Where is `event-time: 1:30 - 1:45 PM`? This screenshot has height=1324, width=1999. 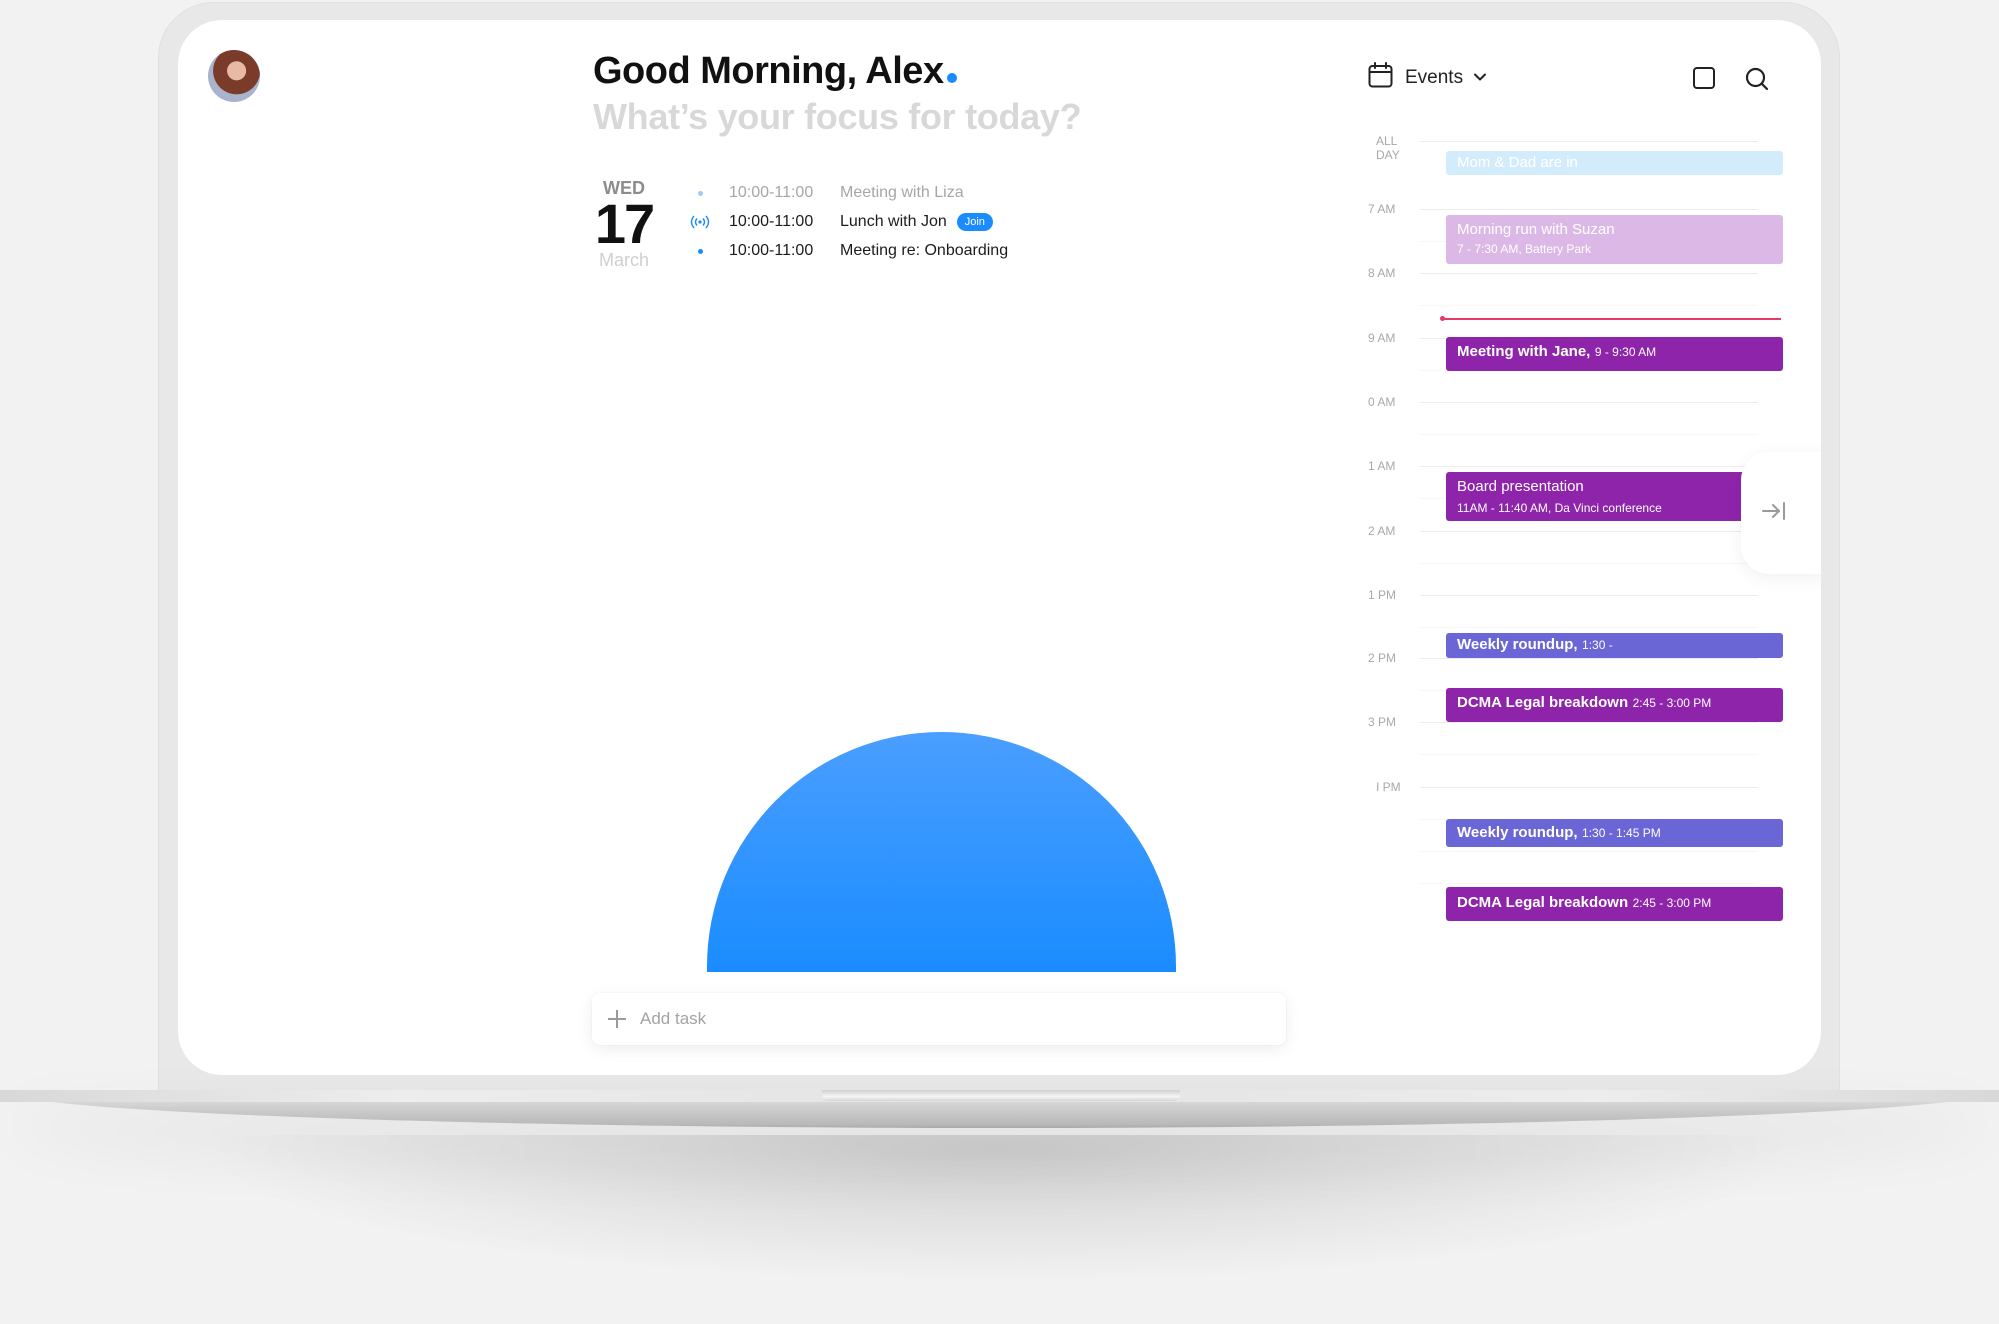 event-time: 1:30 - 1:45 PM is located at coordinates (1621, 833).